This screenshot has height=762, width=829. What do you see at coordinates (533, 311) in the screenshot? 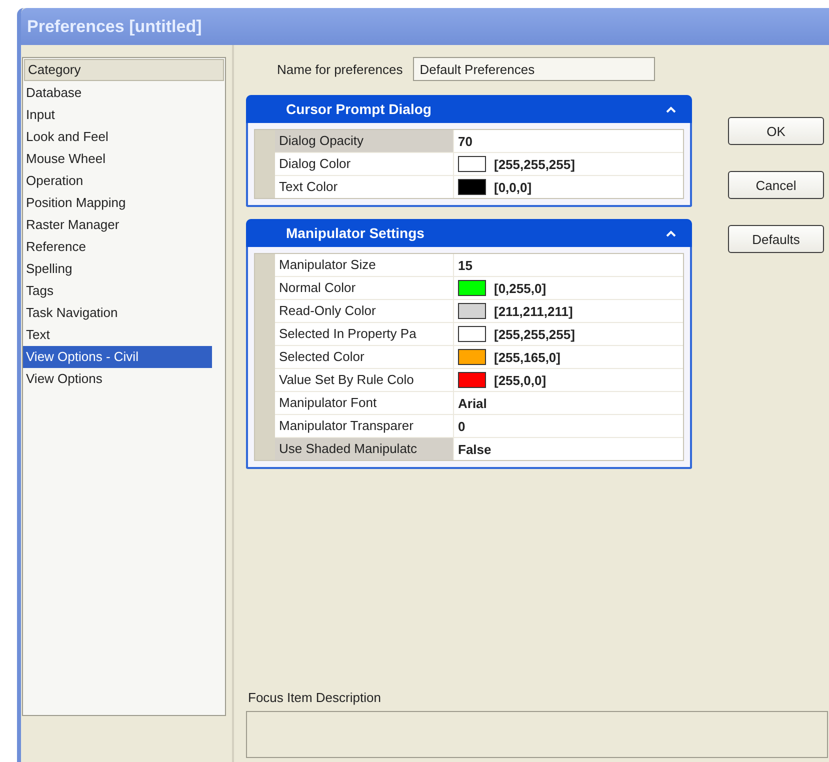
I see `property-value: [211,211,211]` at bounding box center [533, 311].